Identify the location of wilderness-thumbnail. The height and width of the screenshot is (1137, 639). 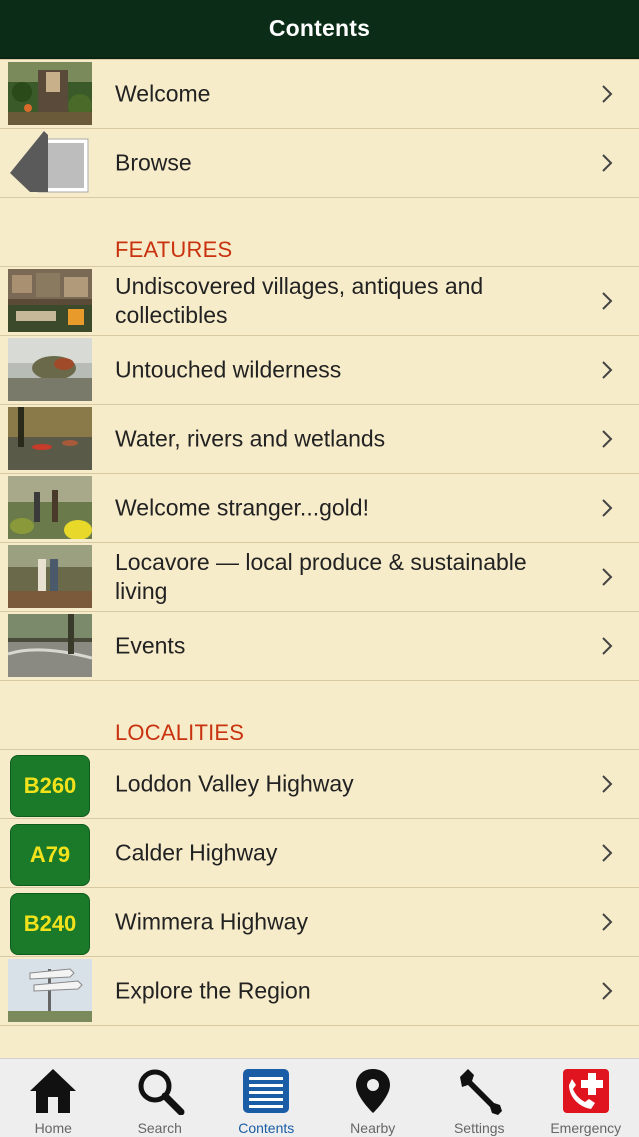
(50, 369).